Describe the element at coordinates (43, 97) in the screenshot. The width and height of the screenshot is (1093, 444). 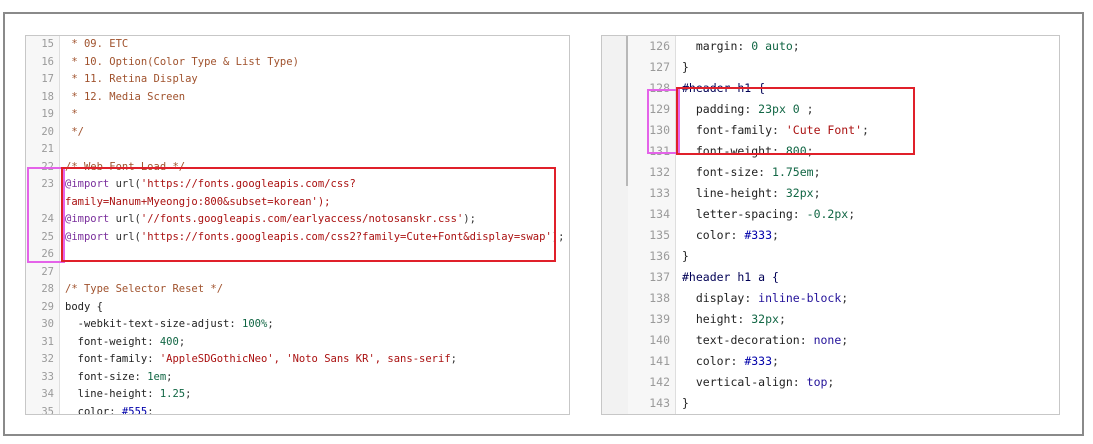
I see `line-number: 18` at that location.